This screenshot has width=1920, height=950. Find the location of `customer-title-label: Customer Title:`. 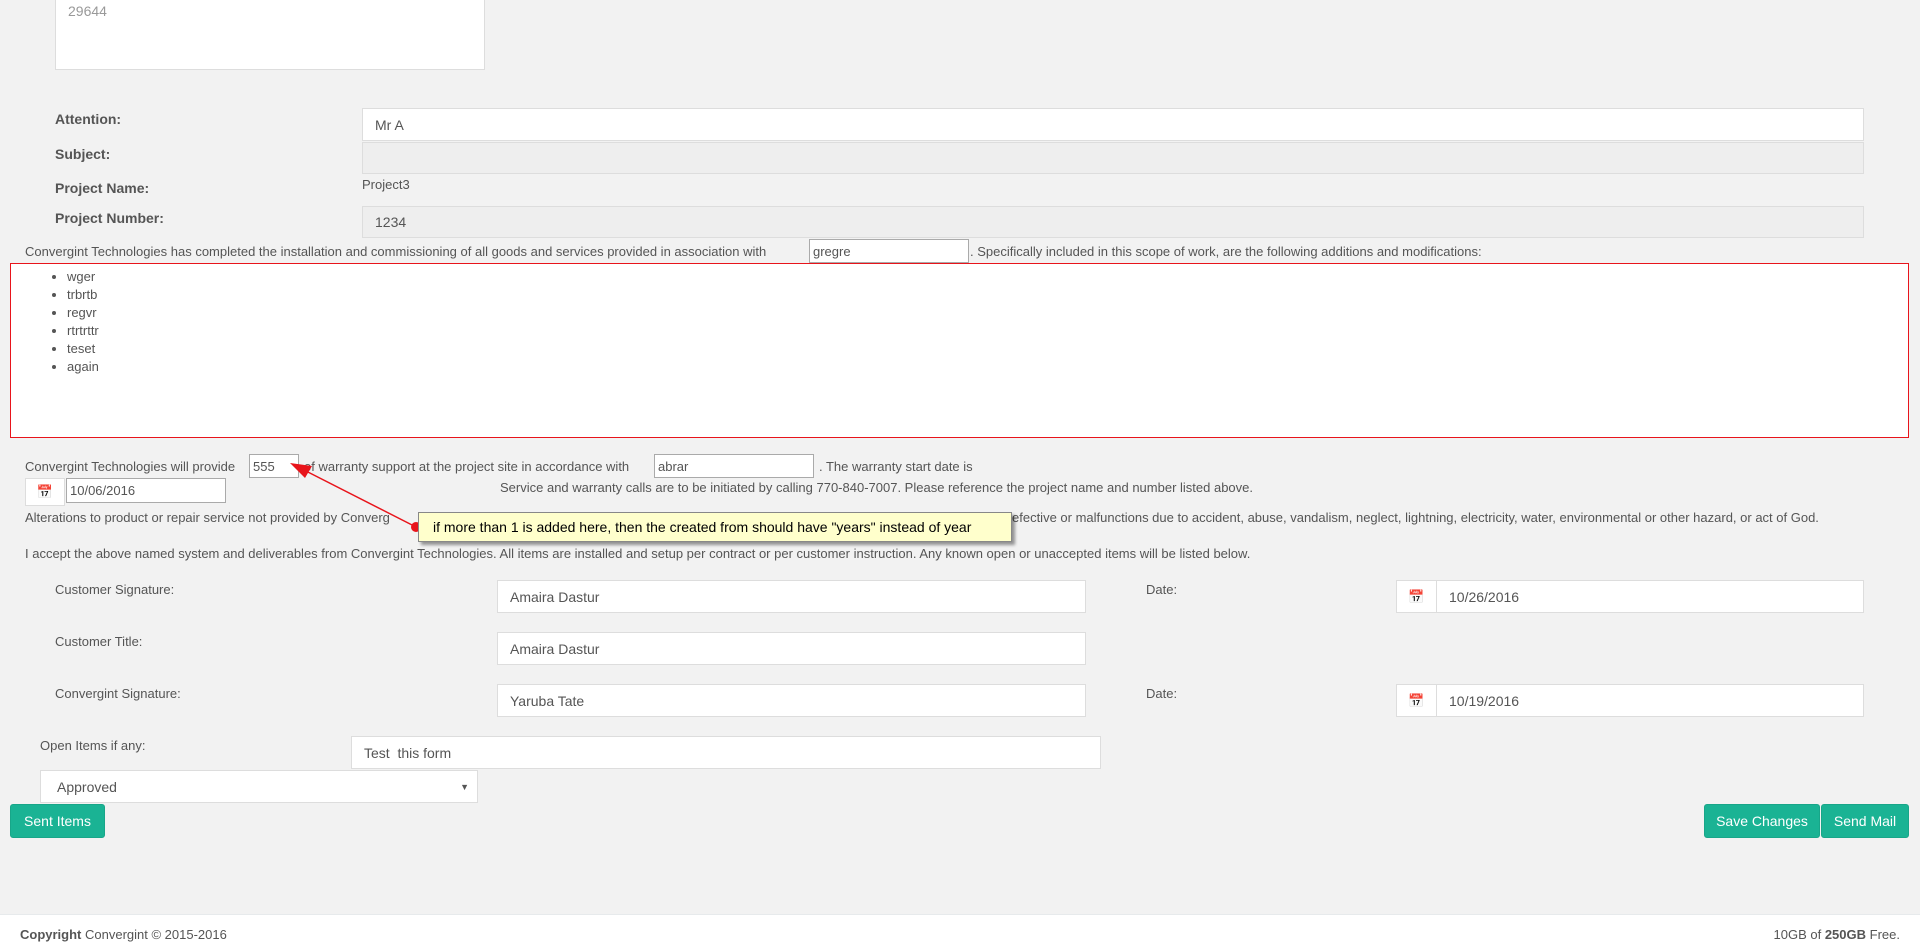

customer-title-label: Customer Title: is located at coordinates (99, 641).